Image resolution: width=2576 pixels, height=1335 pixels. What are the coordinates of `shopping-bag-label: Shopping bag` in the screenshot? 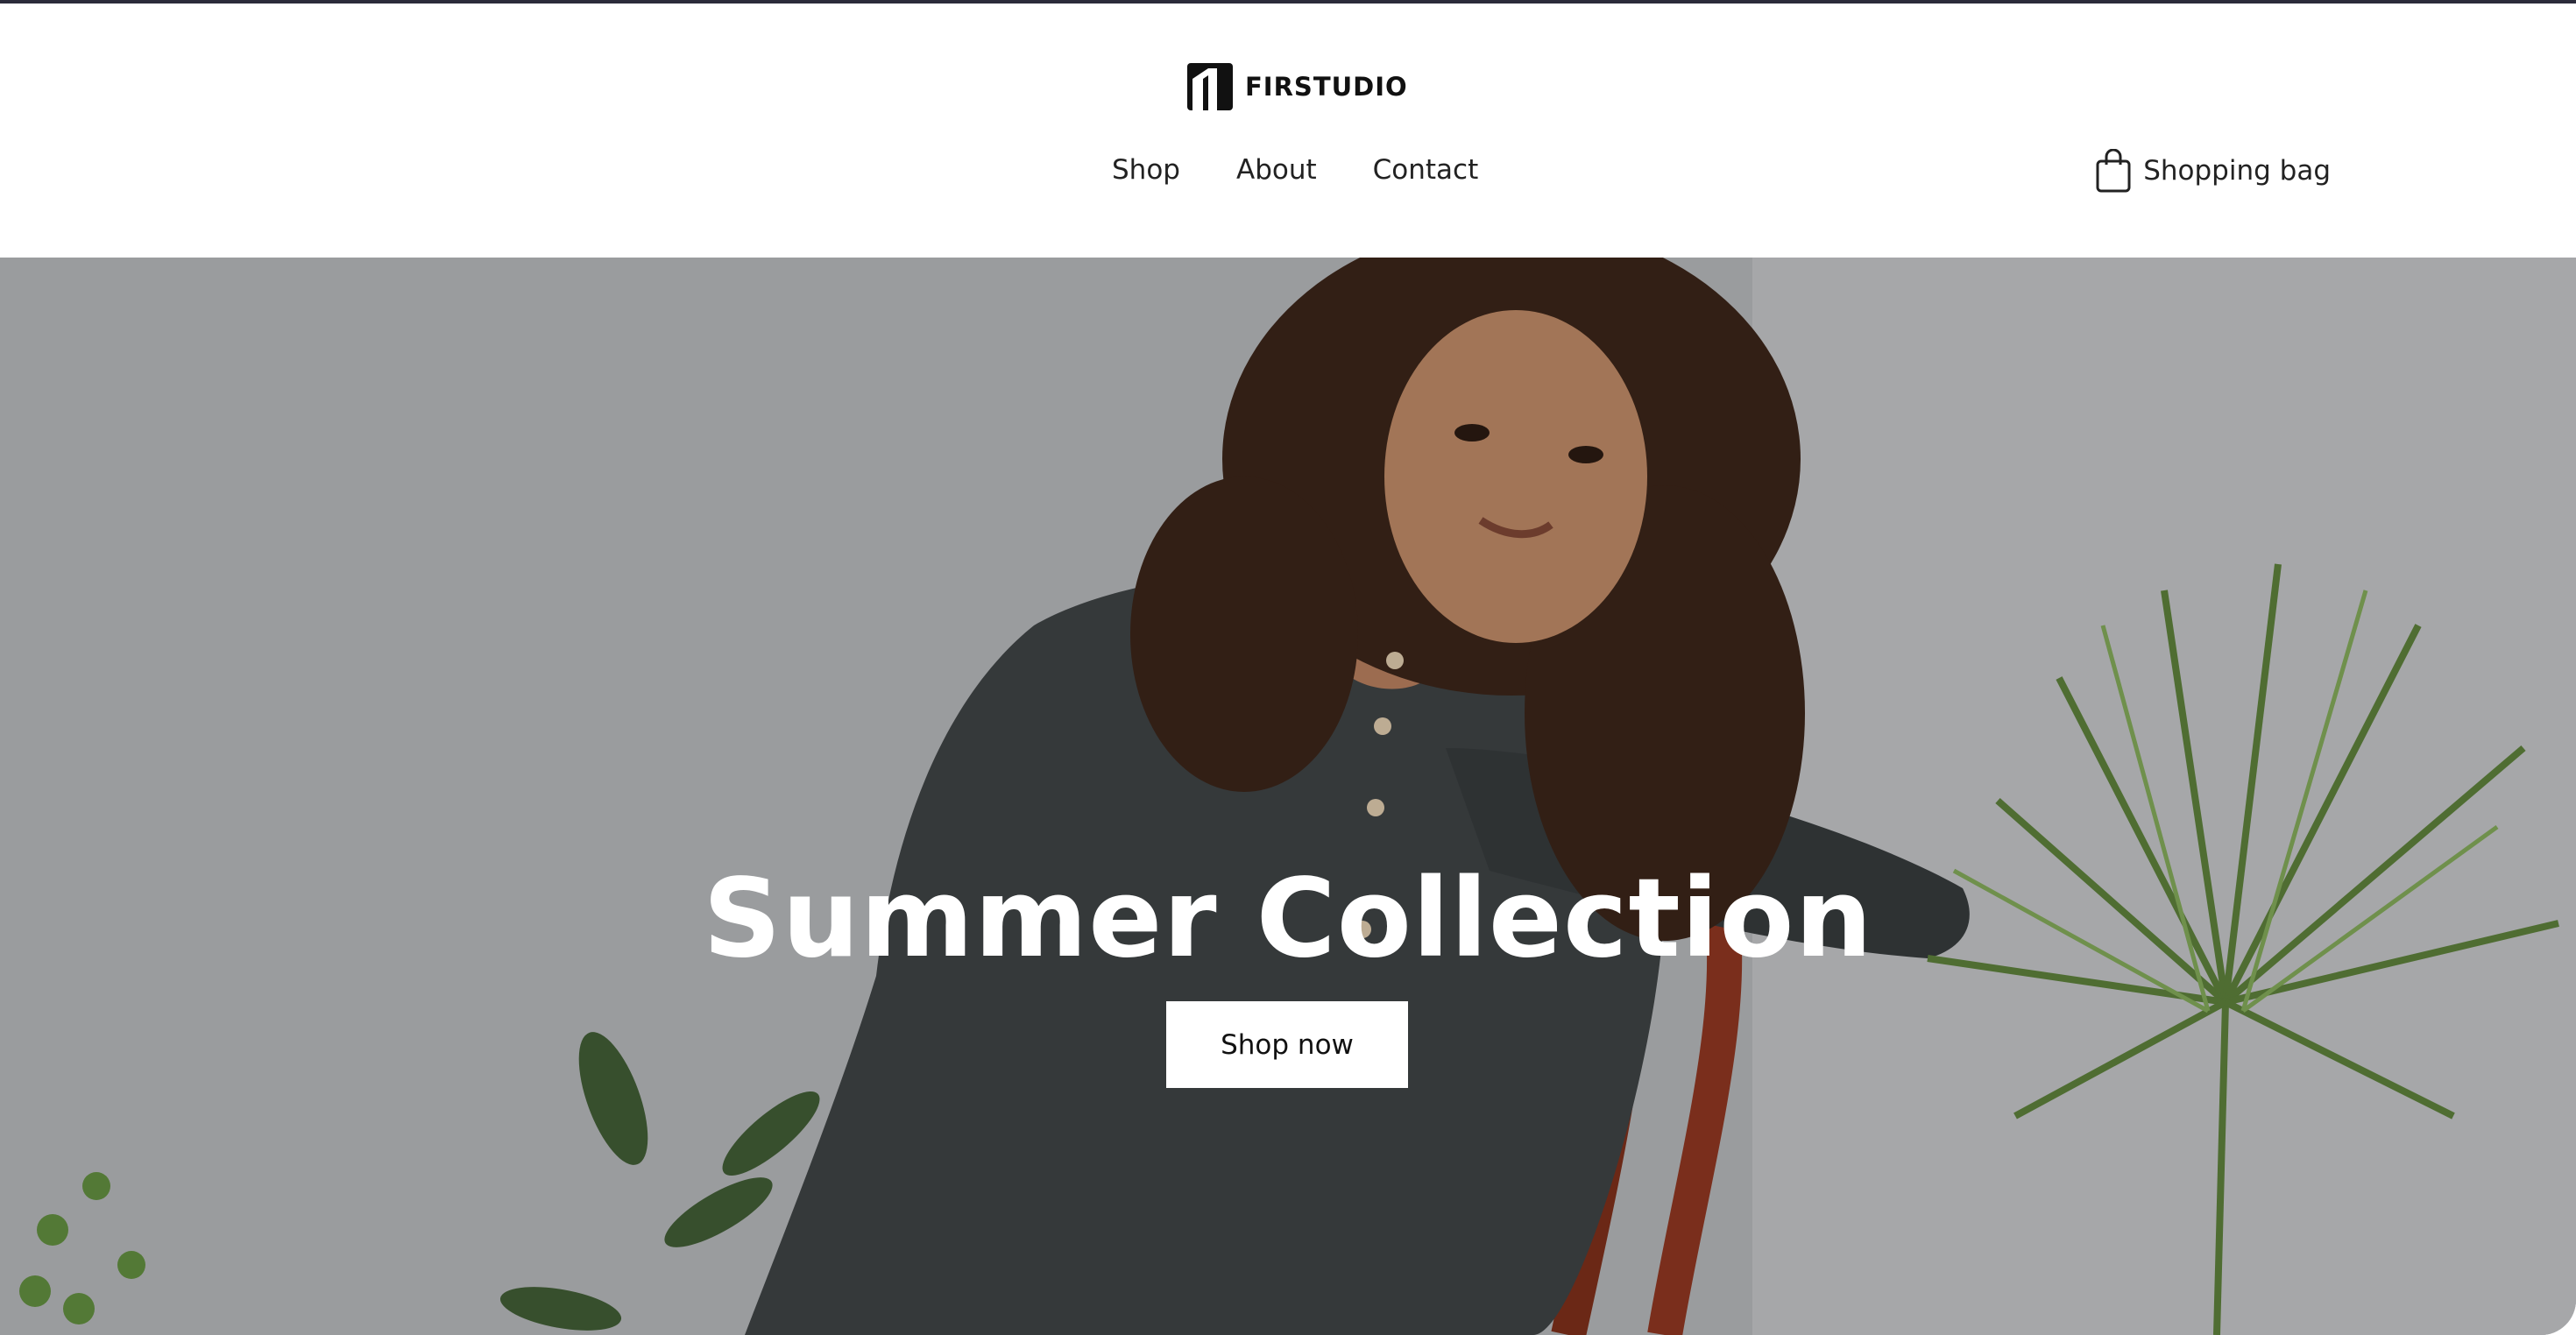 It's located at (2237, 171).